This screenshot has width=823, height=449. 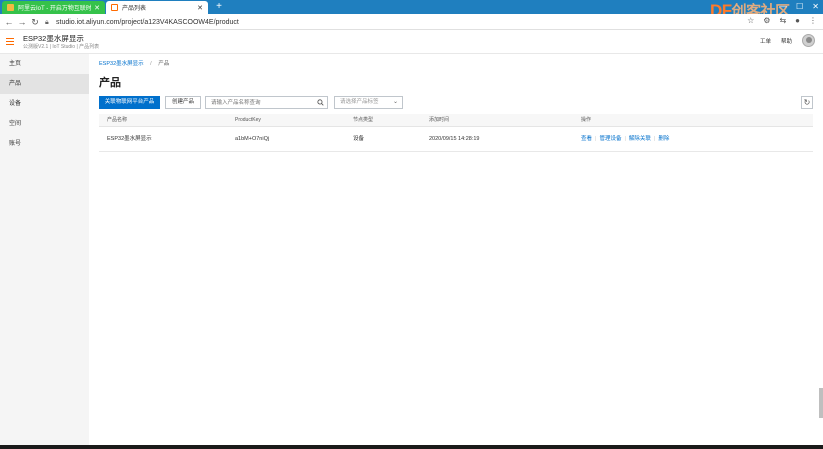 I want to click on bookmark-star-icon: ☆, so click(x=750, y=20).